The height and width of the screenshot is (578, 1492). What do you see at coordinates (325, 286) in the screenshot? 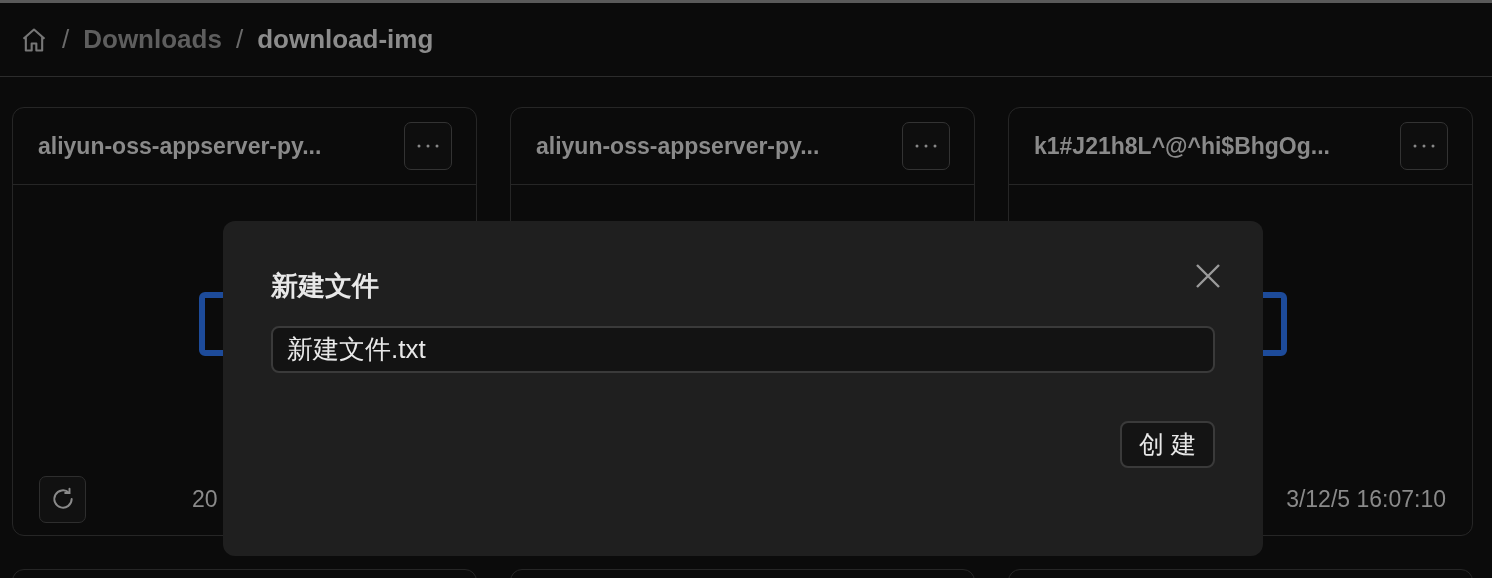
I see `dialog-title: 新建文件` at bounding box center [325, 286].